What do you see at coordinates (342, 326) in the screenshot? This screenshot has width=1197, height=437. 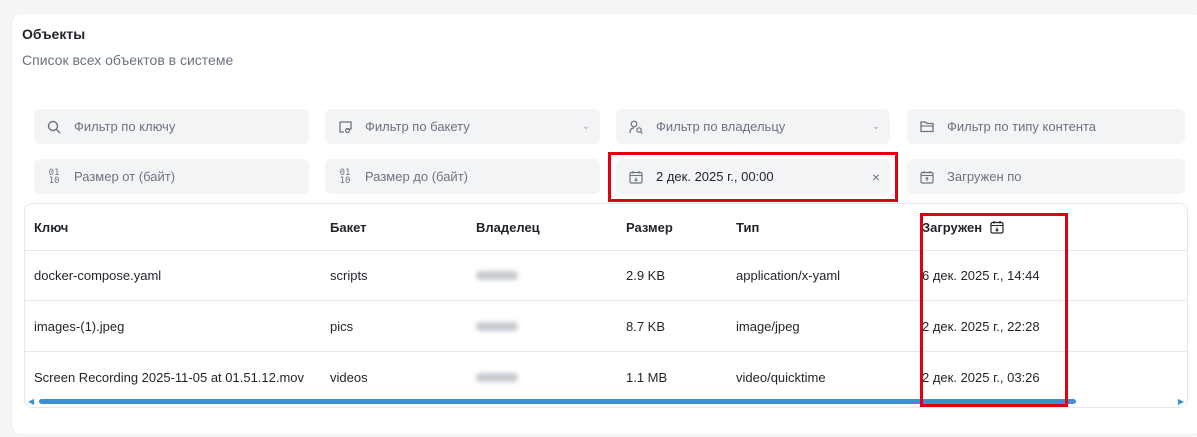 I see `cell-bucket: pics` at bounding box center [342, 326].